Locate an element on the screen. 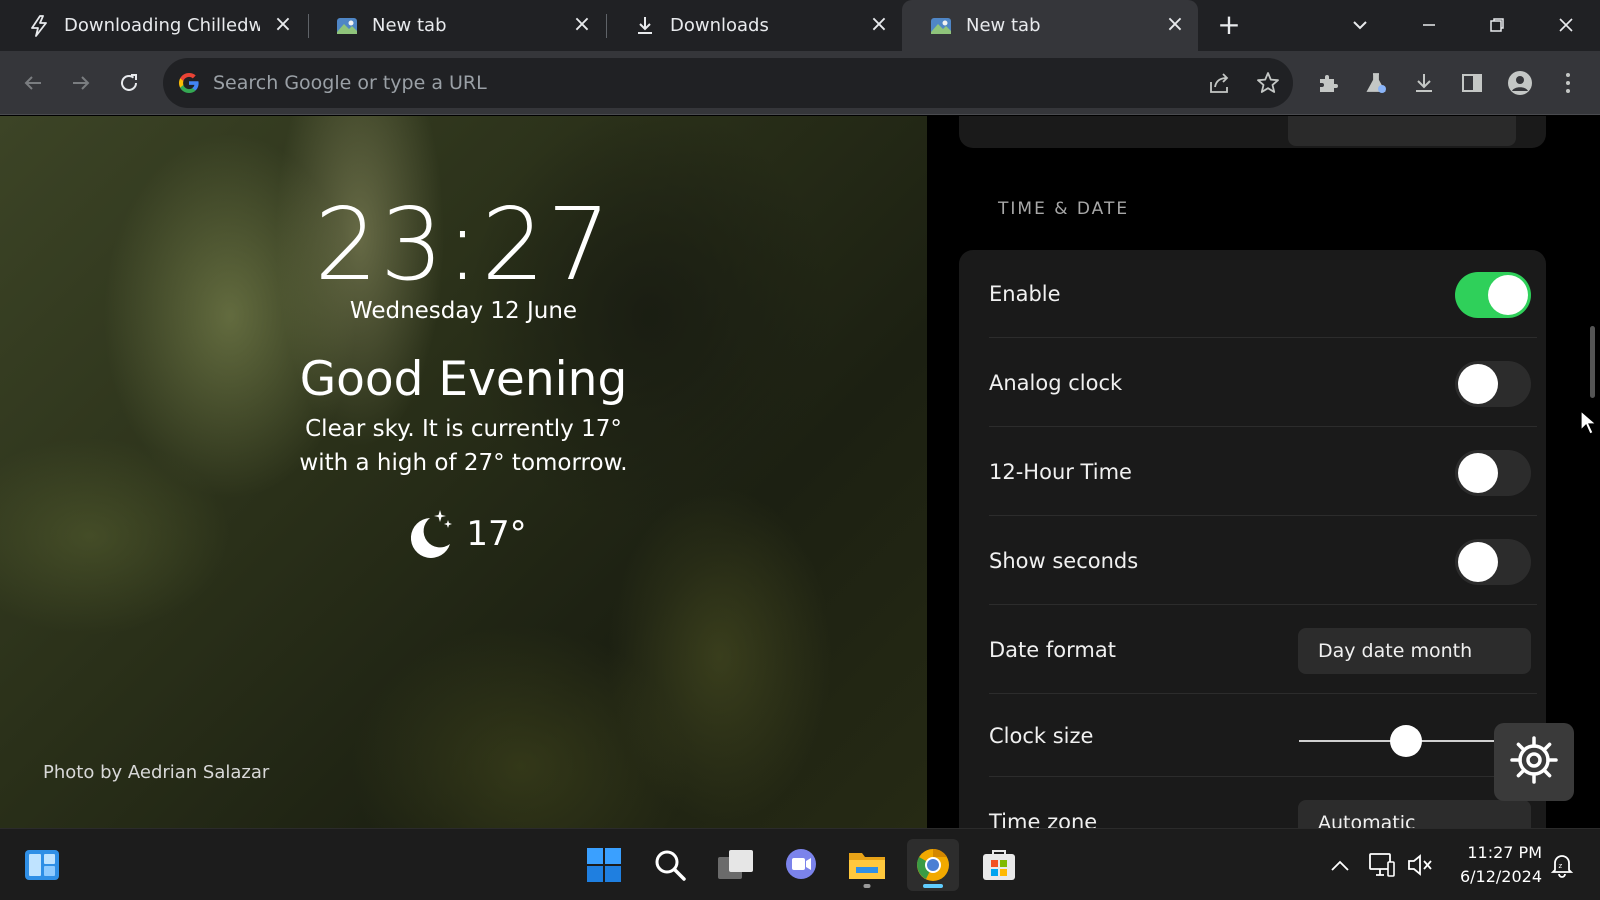 This screenshot has height=900, width=1600. widgets-icon is located at coordinates (42, 865).